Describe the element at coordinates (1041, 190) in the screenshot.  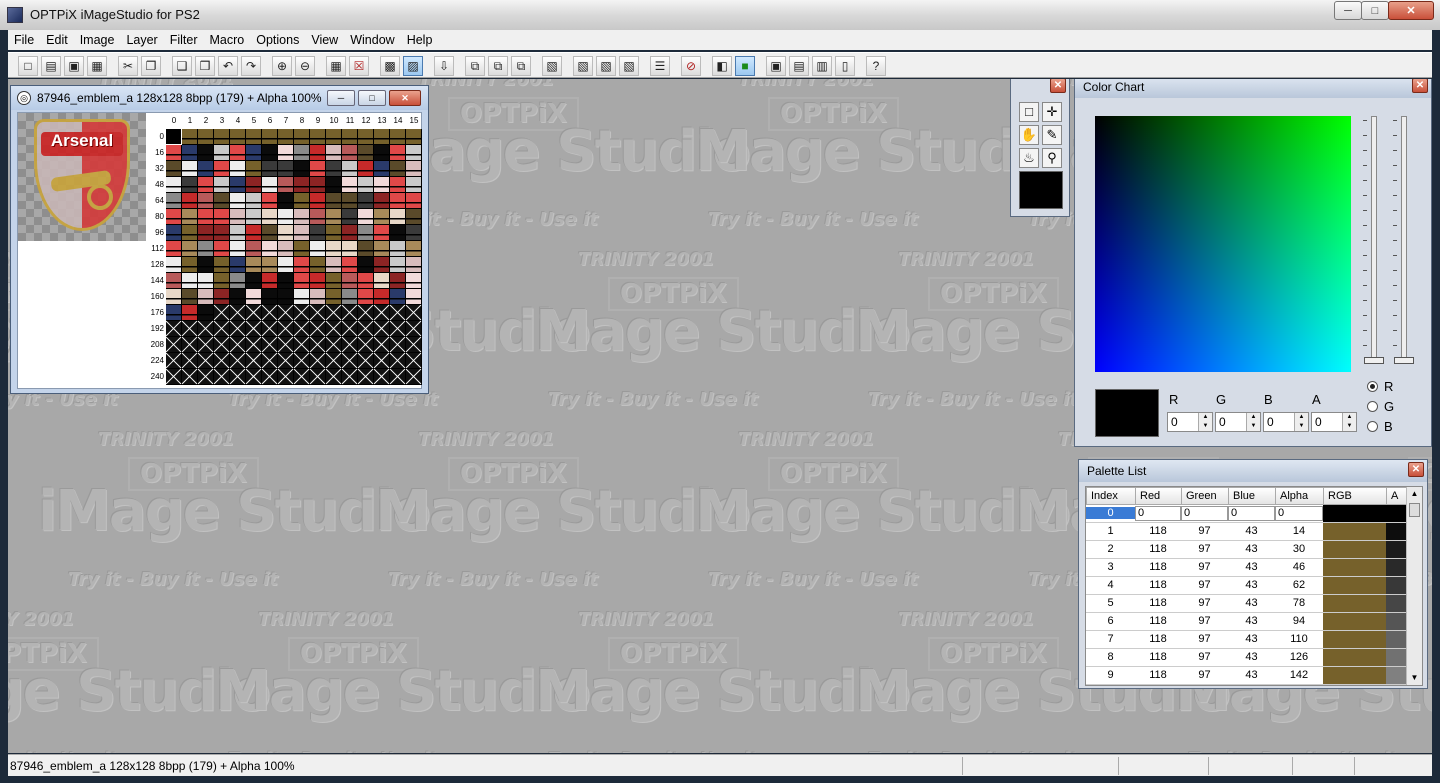
I see `current-color-swatch` at that location.